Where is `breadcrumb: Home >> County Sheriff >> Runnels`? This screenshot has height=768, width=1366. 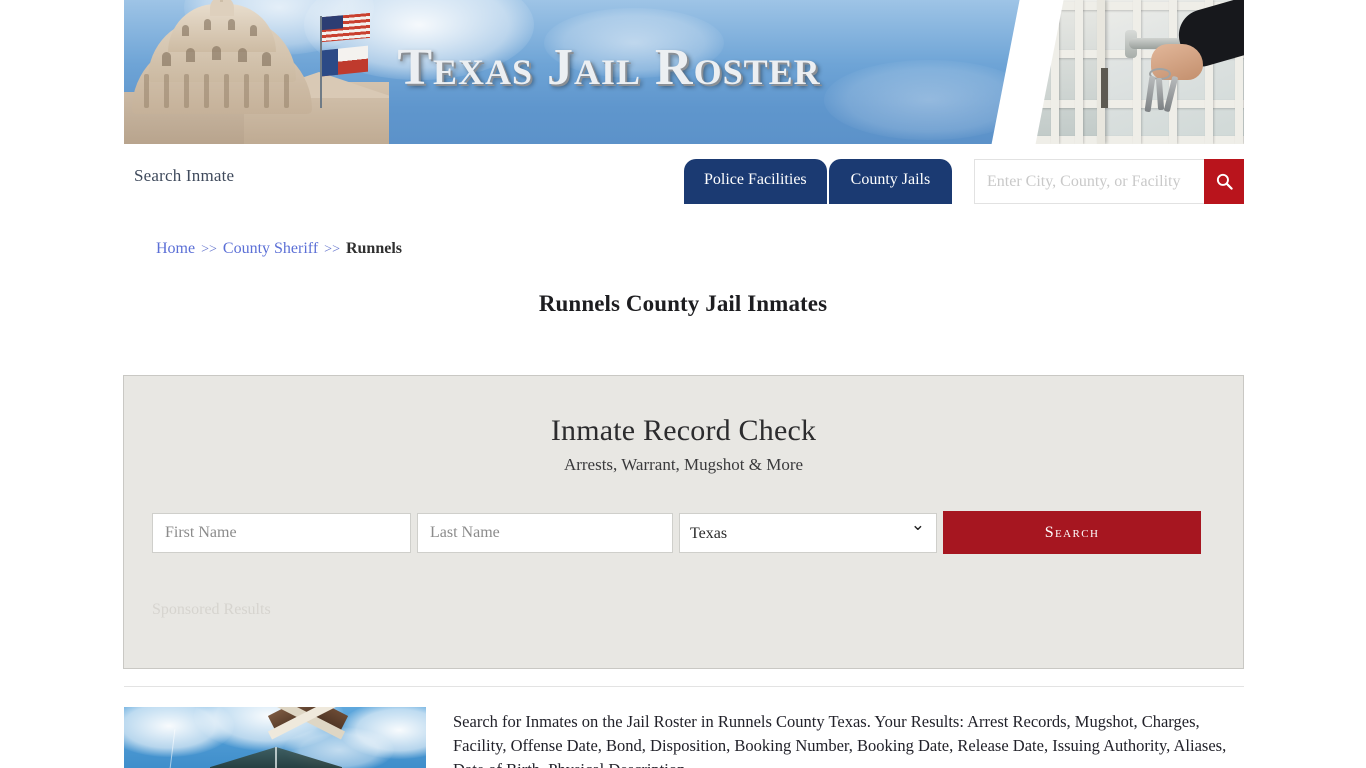
breadcrumb: Home >> County Sheriff >> Runnels is located at coordinates (279, 249).